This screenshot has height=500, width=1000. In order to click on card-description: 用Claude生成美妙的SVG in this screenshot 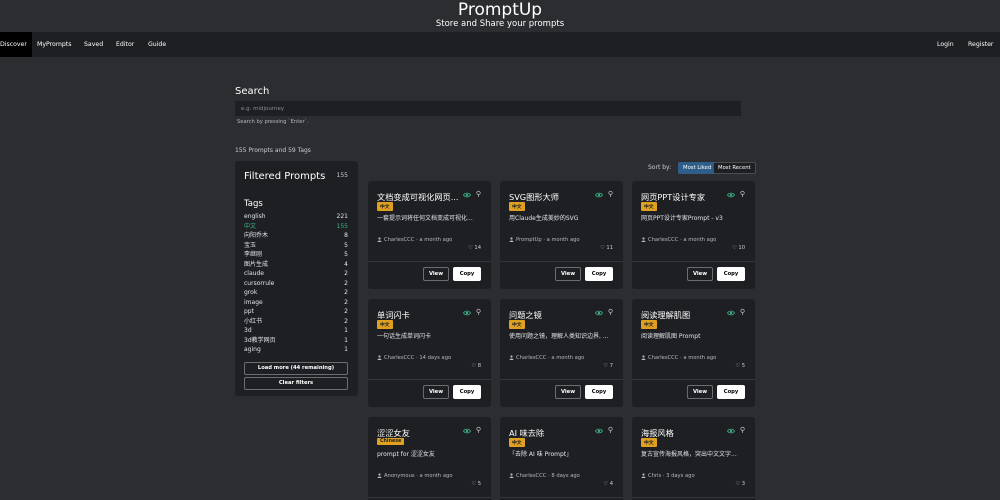, I will do `click(544, 218)`.